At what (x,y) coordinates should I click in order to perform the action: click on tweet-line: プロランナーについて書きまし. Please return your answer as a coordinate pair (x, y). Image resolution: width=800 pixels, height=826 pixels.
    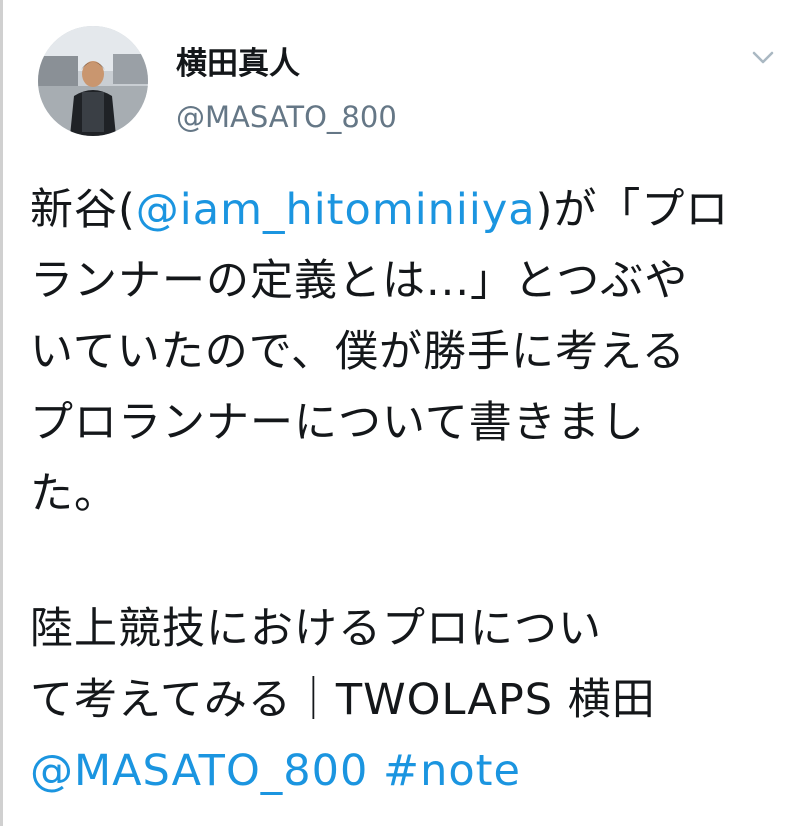
    Looking at the image, I should click on (337, 423).